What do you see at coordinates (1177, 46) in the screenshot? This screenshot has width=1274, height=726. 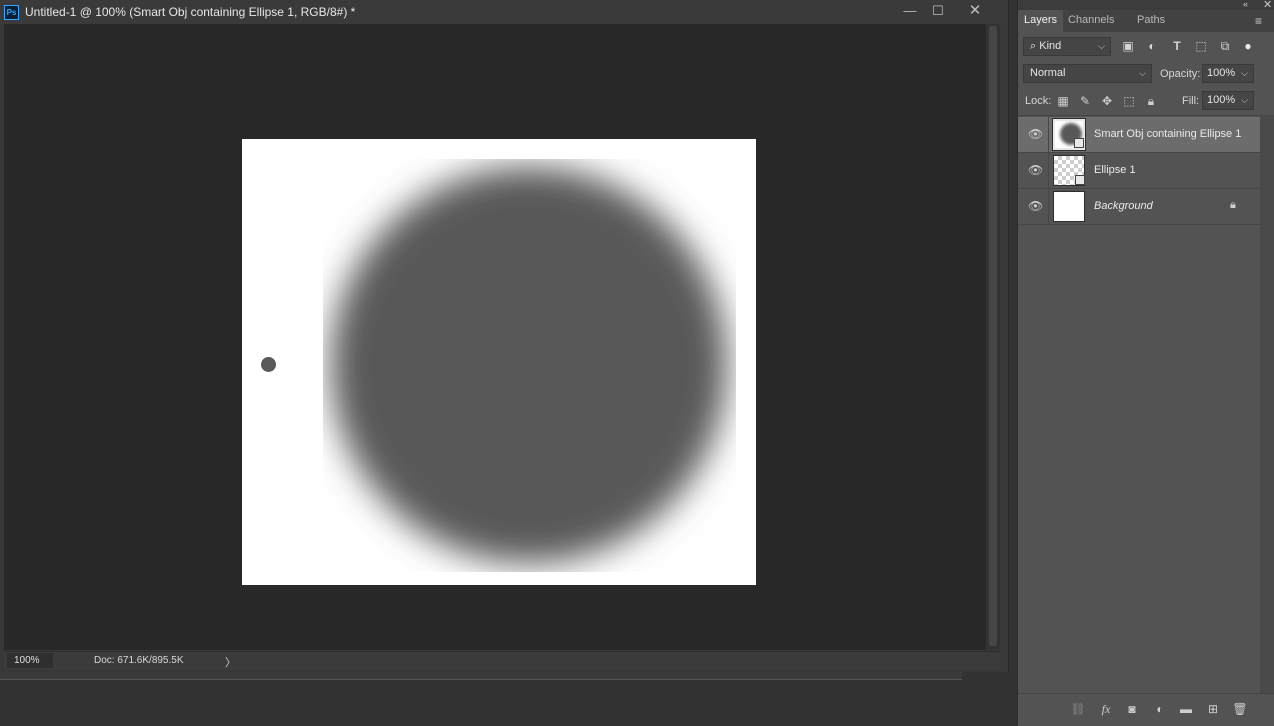 I see `type-filter-icon: T` at bounding box center [1177, 46].